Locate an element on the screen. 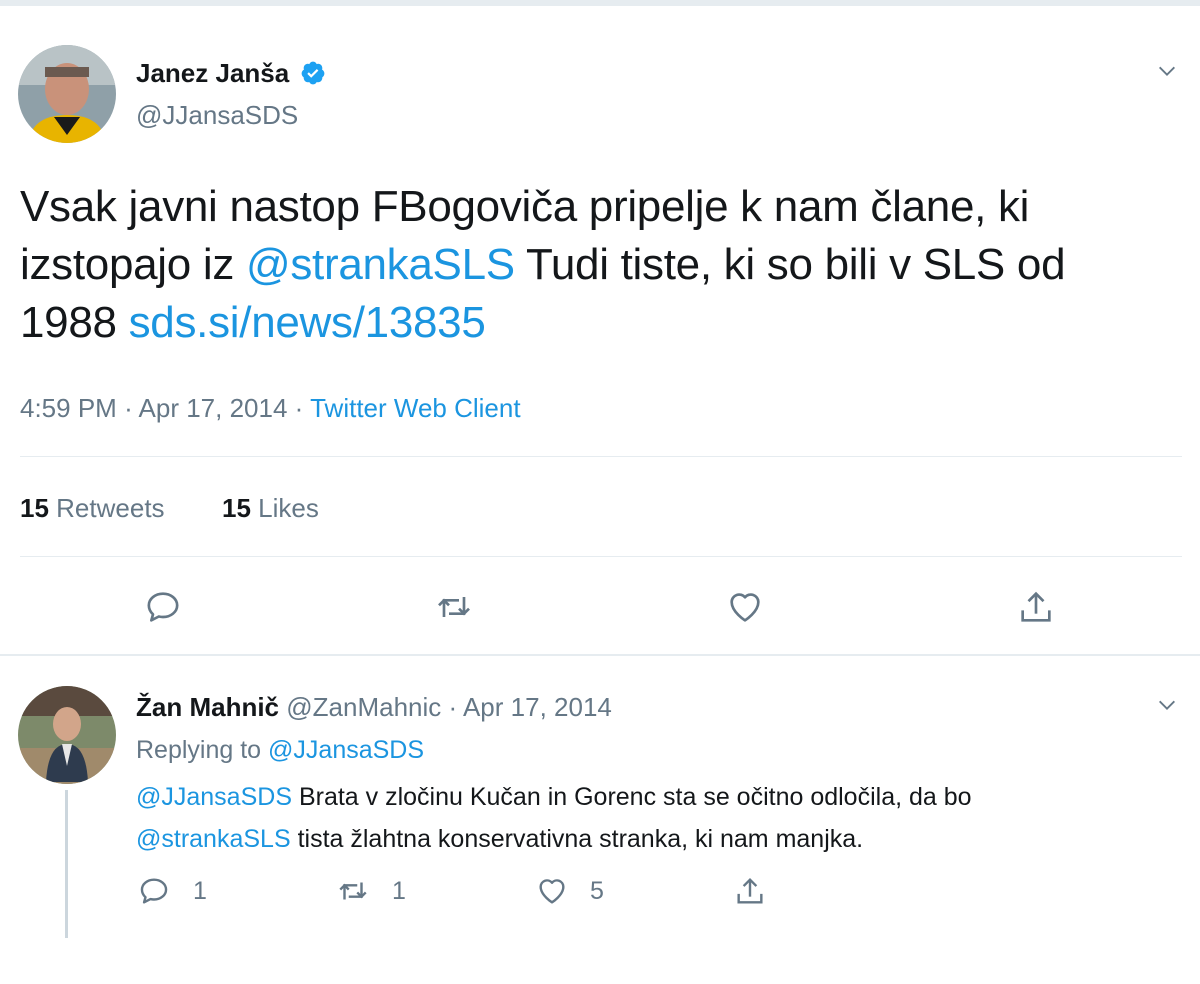 The width and height of the screenshot is (1200, 984). retweet-count: 1 is located at coordinates (399, 891).